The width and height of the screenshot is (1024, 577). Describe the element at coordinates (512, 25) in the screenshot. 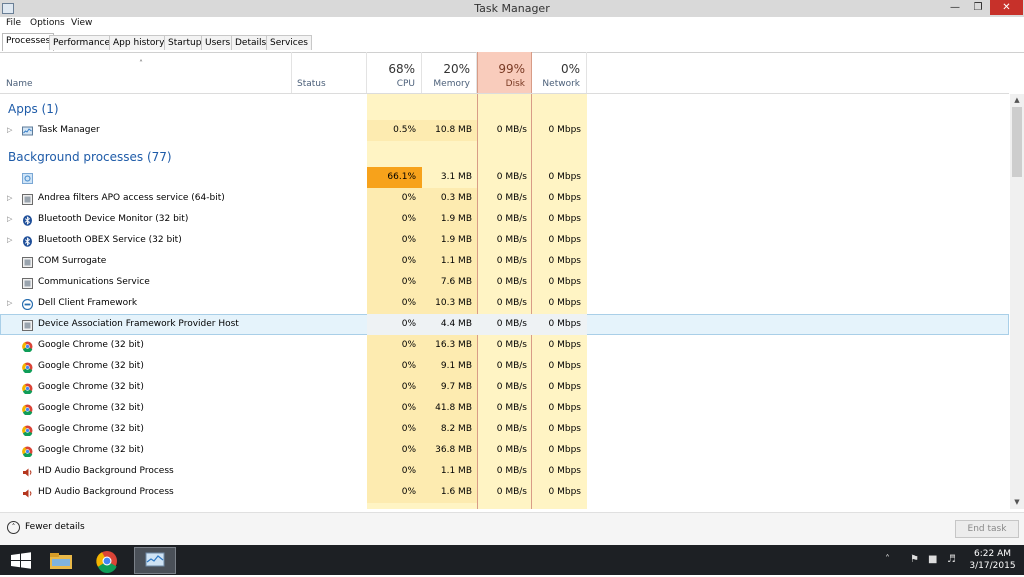

I see `menu-bar: File Options View` at that location.